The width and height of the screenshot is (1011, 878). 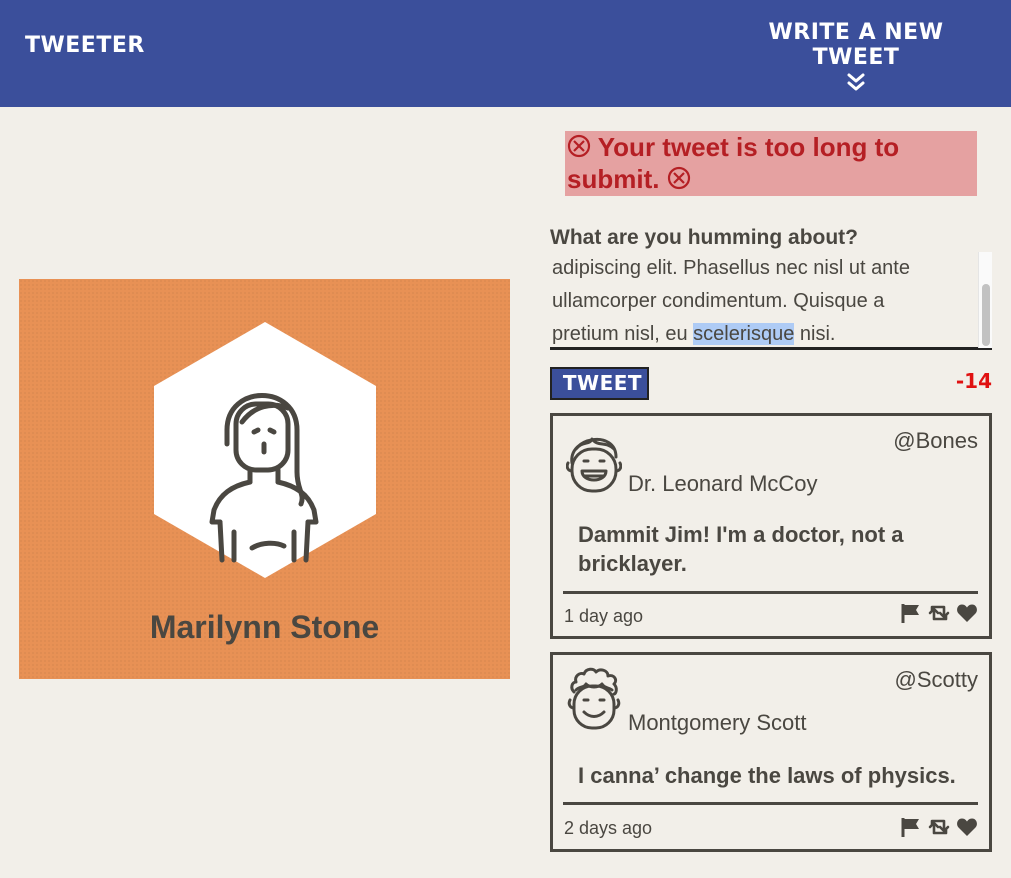 I want to click on tweet-composer-label: What are you humming about?, so click(x=704, y=237).